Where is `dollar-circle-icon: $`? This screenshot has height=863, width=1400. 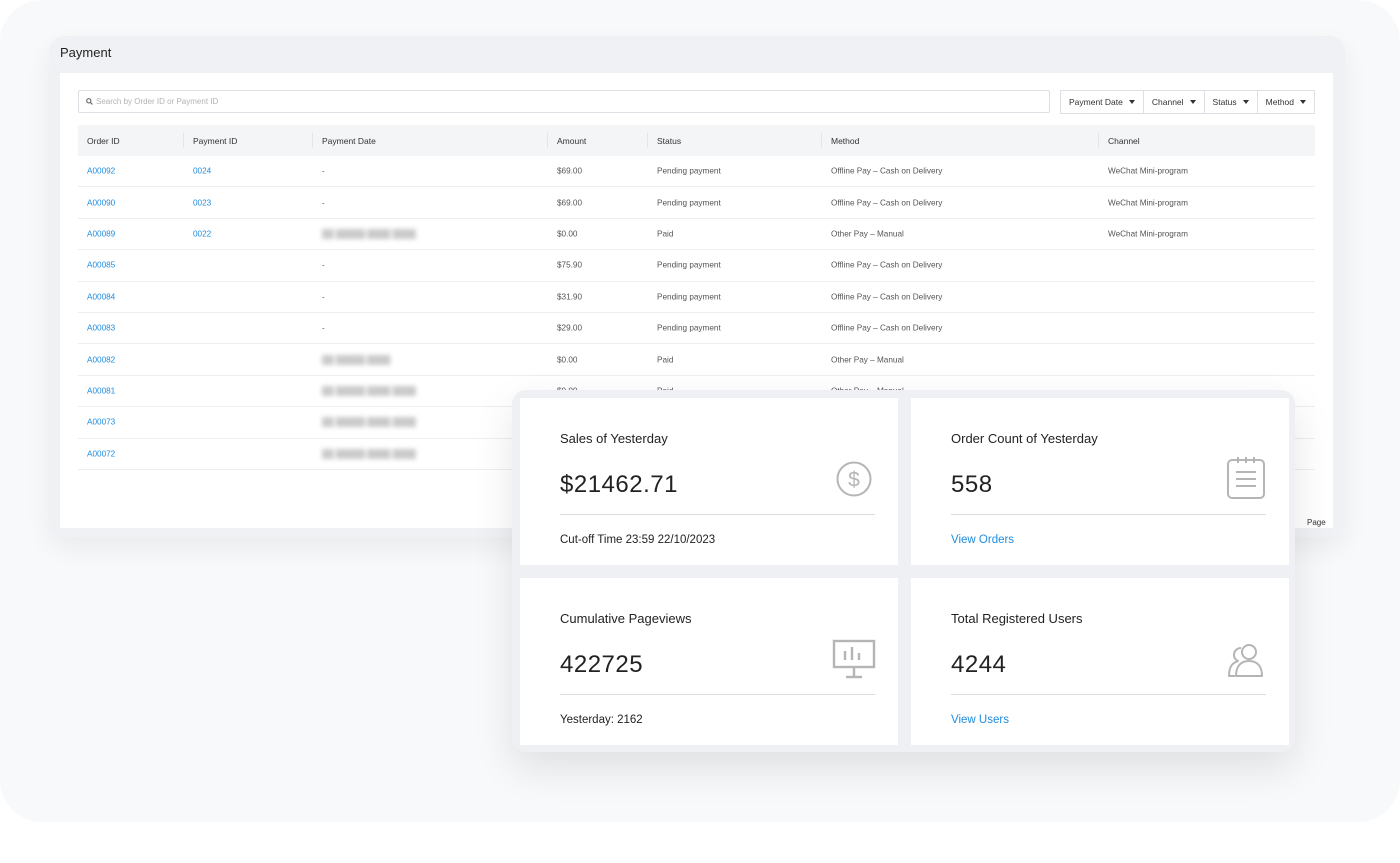
dollar-circle-icon: $ is located at coordinates (854, 479).